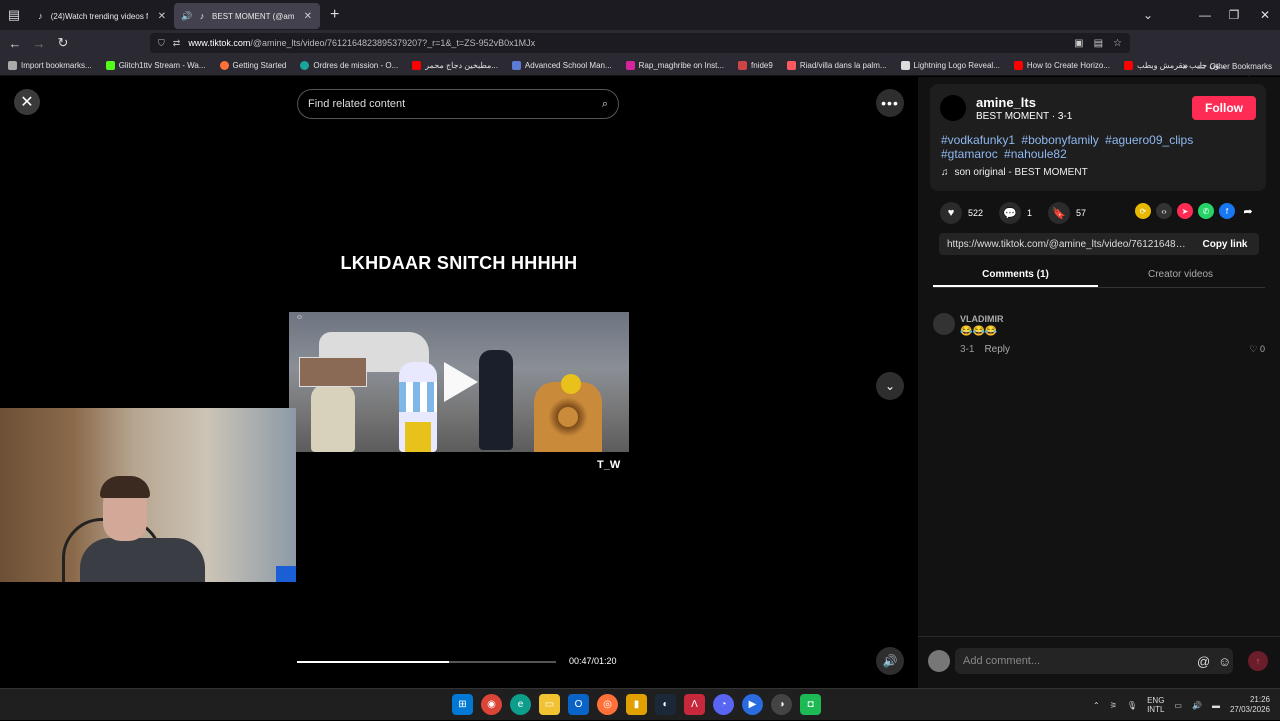  Describe the element at coordinates (1248, 211) in the screenshot. I see `share-icon: ➦` at that location.